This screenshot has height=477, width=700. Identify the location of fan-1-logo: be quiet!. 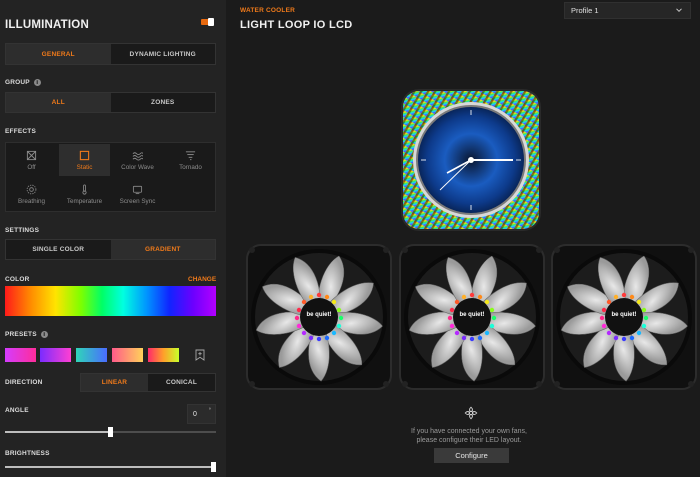
(319, 315).